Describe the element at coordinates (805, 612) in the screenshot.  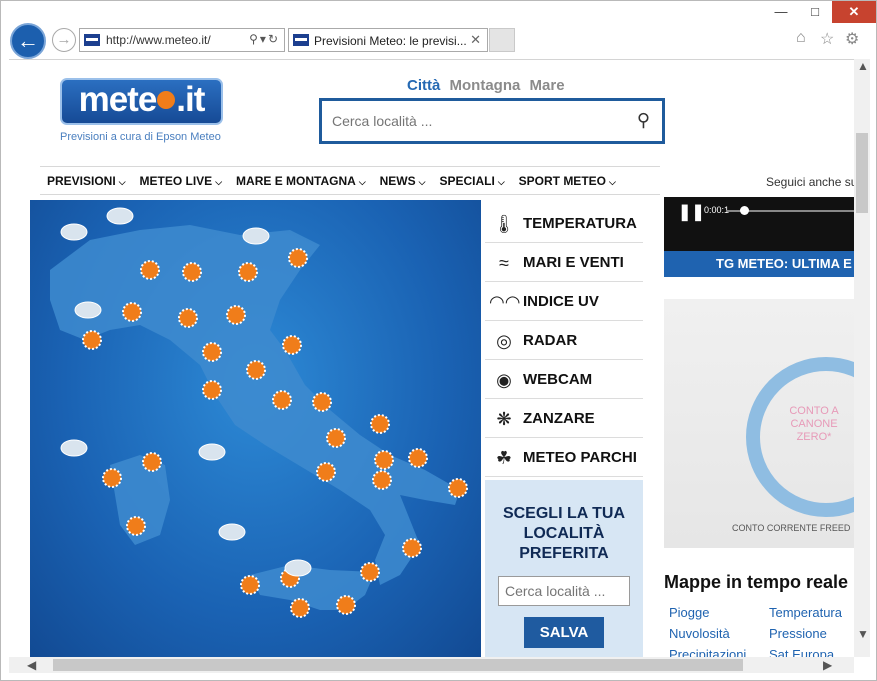
I see `map-link-temperatura: Temperatura` at that location.